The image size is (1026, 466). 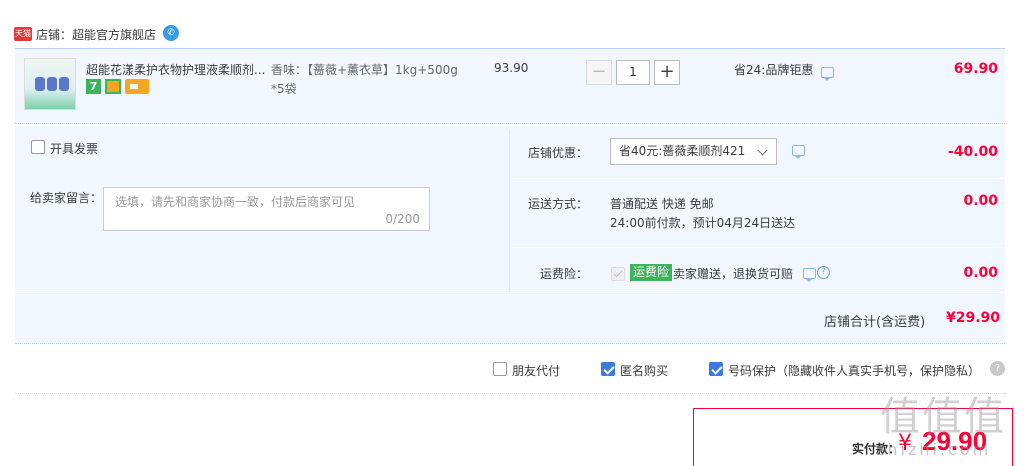 I want to click on invoice-label: 开具发票, so click(x=74, y=148).